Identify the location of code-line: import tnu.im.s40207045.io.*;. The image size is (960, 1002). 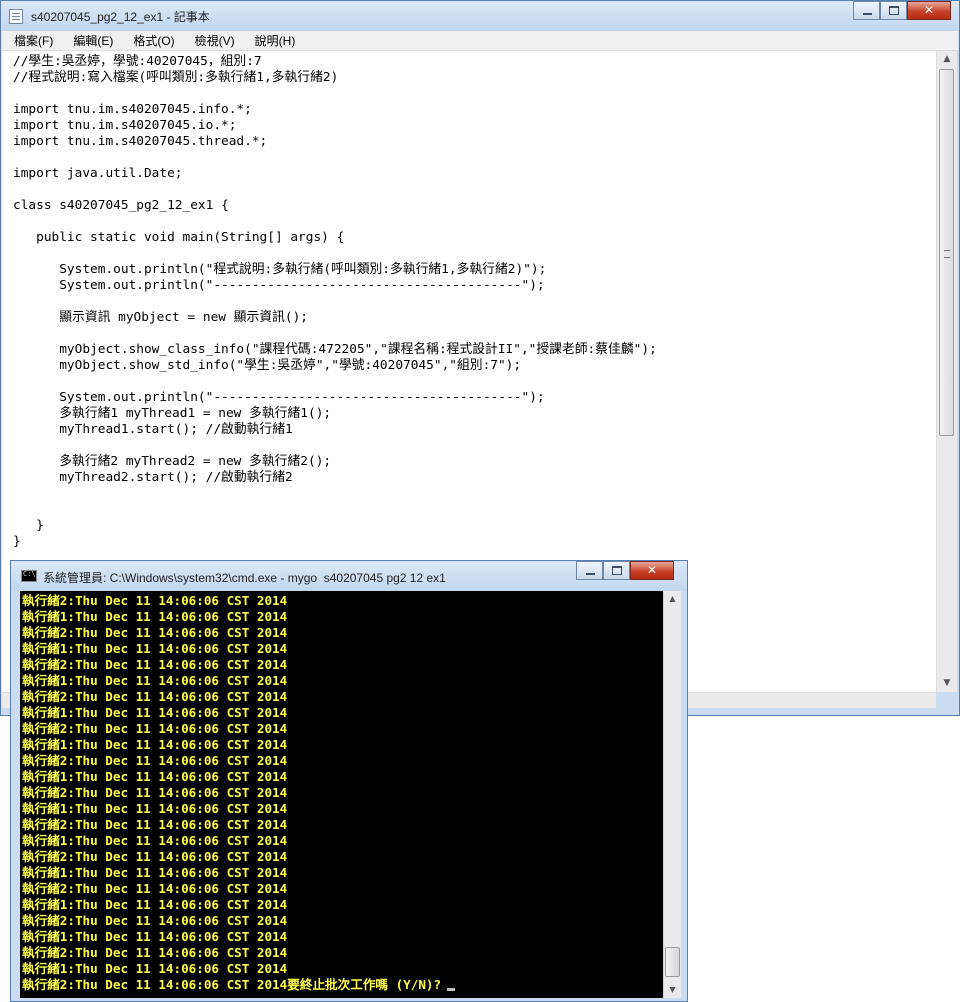
(125, 125).